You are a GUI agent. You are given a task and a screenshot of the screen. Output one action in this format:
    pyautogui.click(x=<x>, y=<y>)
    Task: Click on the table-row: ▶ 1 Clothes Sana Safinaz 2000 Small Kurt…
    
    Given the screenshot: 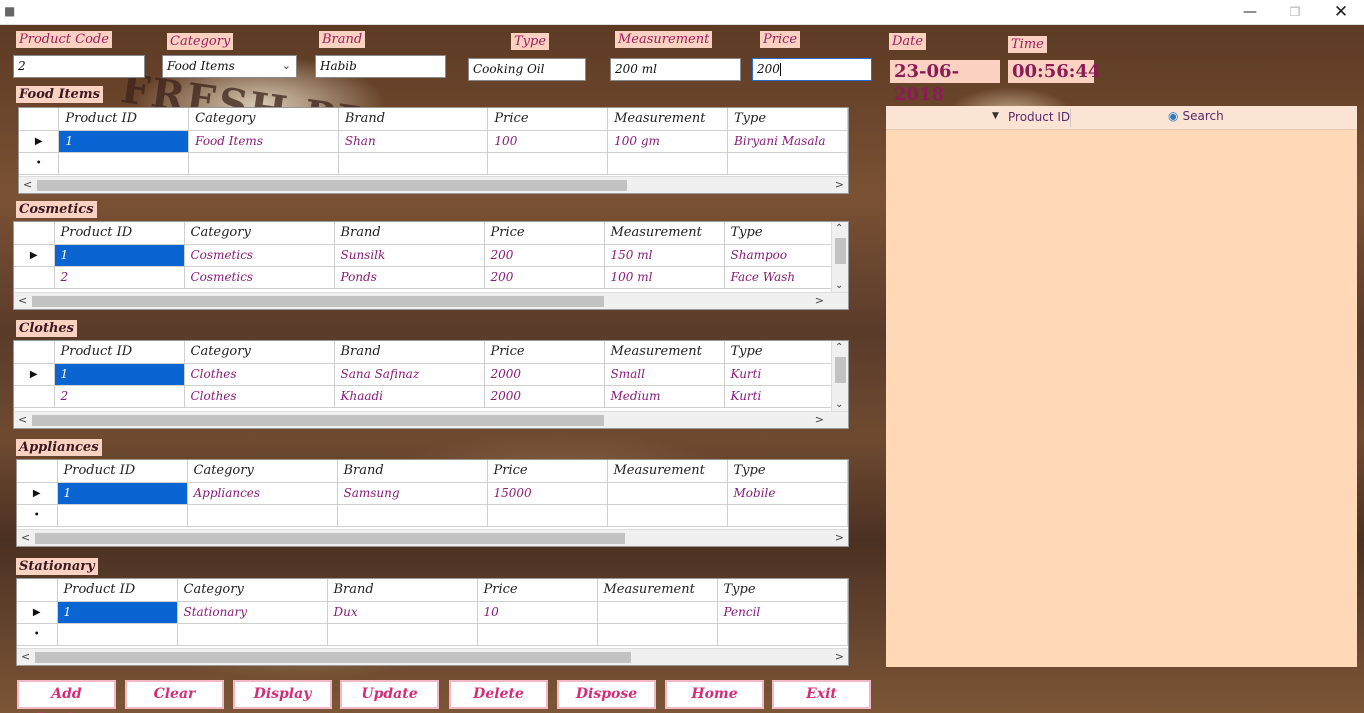 What is the action you would take?
    pyautogui.click(x=429, y=374)
    